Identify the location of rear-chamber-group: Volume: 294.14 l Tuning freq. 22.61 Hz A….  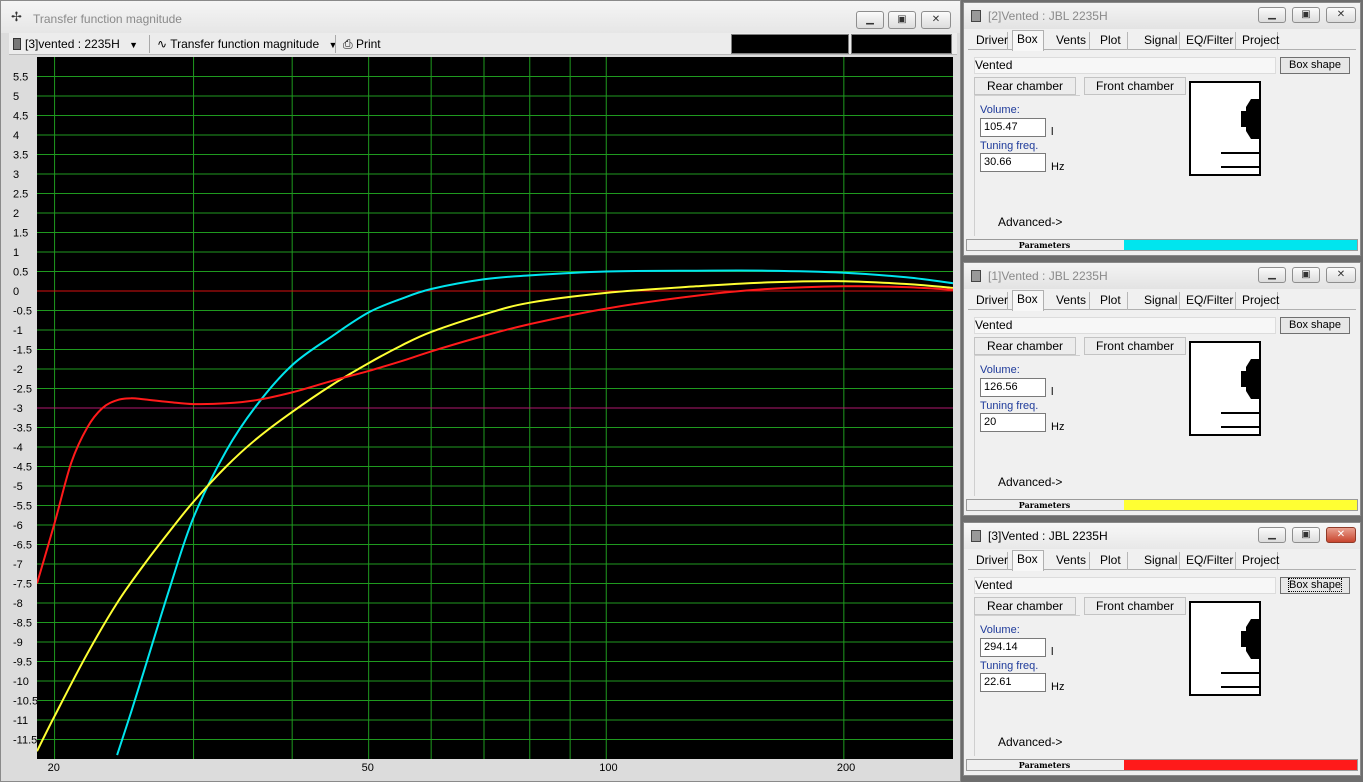
(1027, 685).